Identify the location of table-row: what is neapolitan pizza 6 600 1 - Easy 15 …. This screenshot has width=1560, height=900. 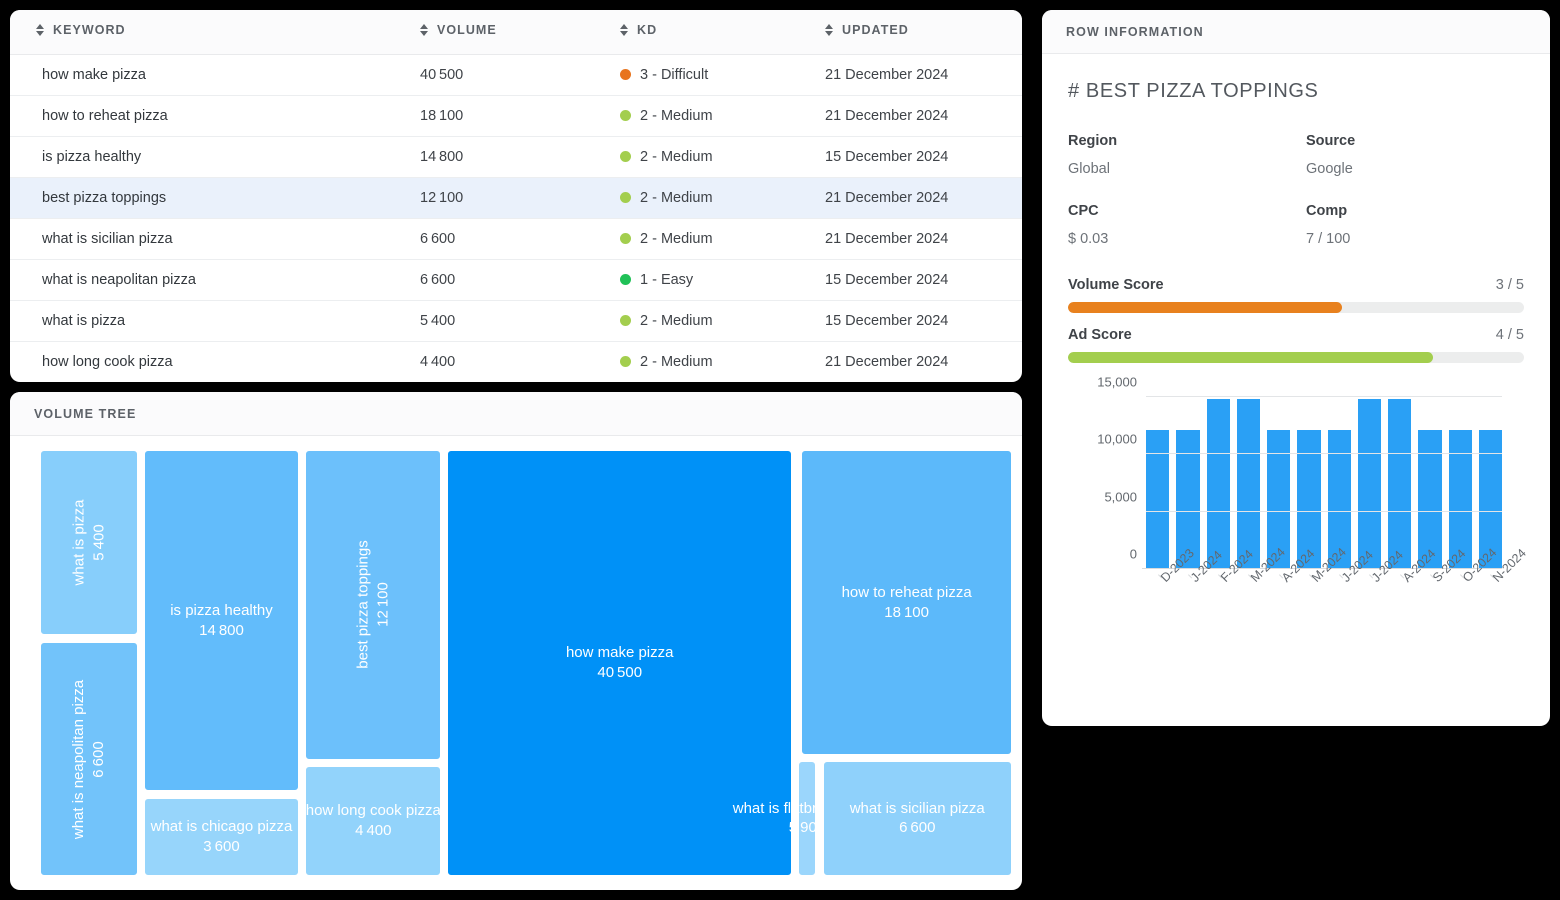
(516, 280).